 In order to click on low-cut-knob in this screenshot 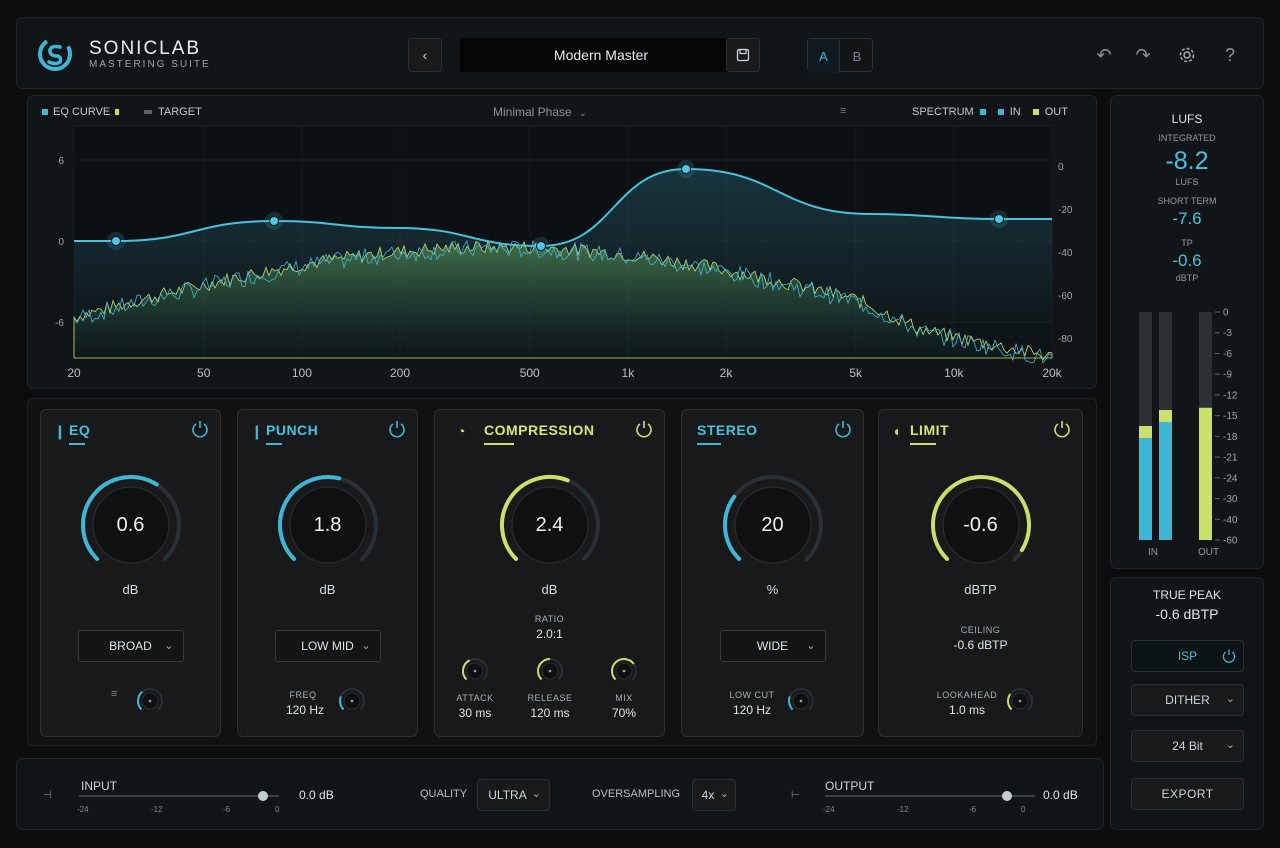, I will do `click(801, 701)`.